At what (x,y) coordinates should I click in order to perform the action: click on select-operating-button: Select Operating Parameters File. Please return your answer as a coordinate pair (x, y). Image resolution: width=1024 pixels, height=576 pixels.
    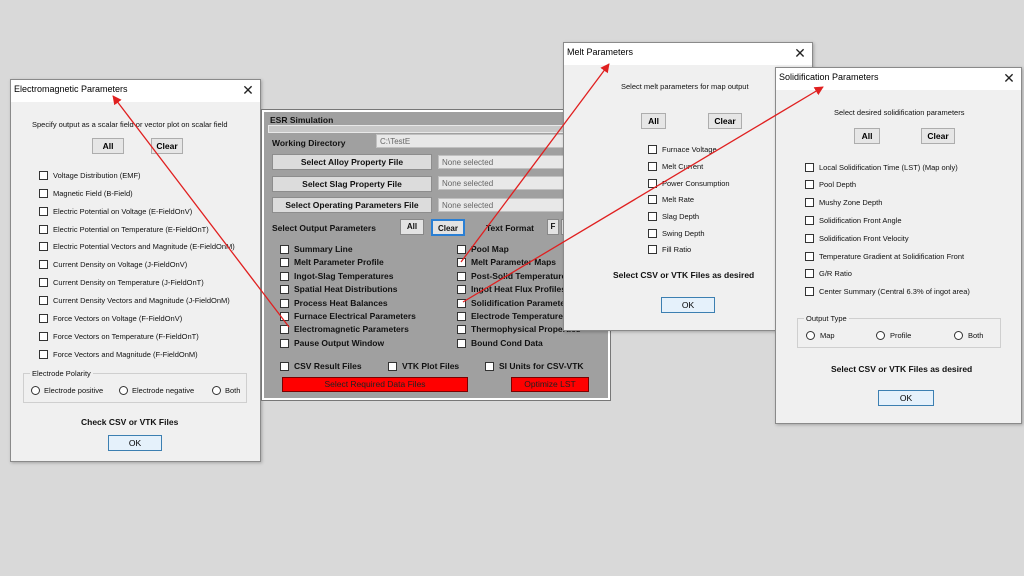
    Looking at the image, I should click on (352, 205).